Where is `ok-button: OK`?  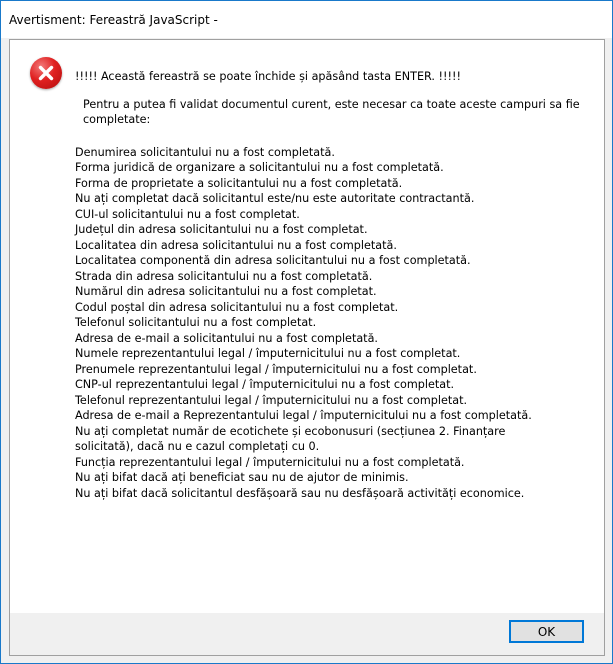 ok-button: OK is located at coordinates (546, 631).